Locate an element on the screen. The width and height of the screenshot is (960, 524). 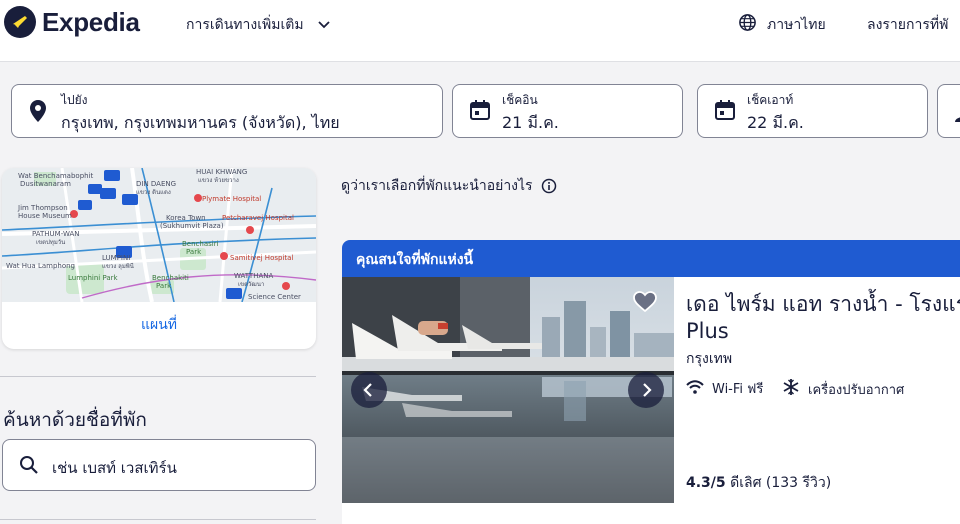
review-count: (133 รีวิว) is located at coordinates (798, 483).